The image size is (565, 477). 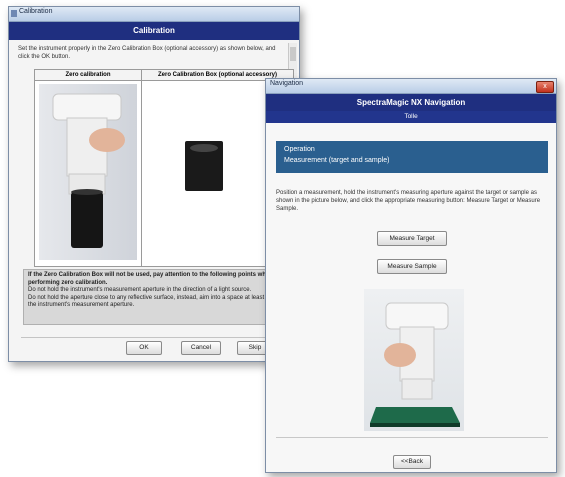 What do you see at coordinates (154, 14) in the screenshot?
I see `calibration-titlebar: Calibration` at bounding box center [154, 14].